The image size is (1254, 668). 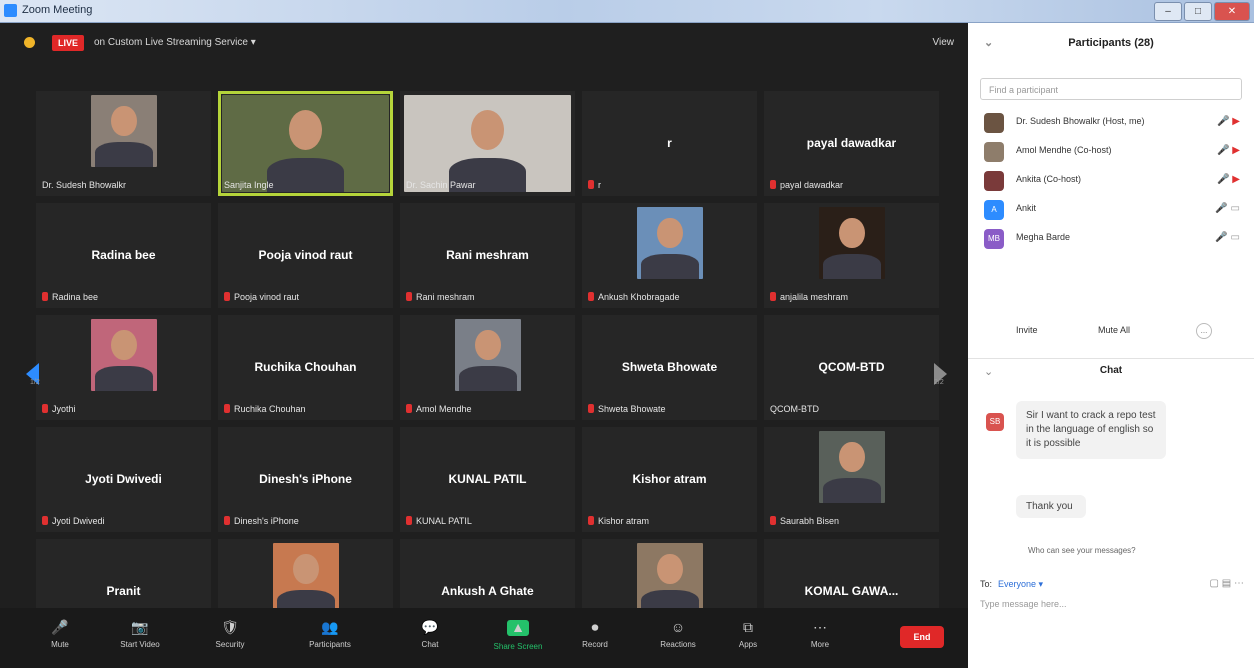 What do you see at coordinates (305, 479) in the screenshot?
I see `video-tile: Dinesh's iPhone Dinesh's iPhone` at bounding box center [305, 479].